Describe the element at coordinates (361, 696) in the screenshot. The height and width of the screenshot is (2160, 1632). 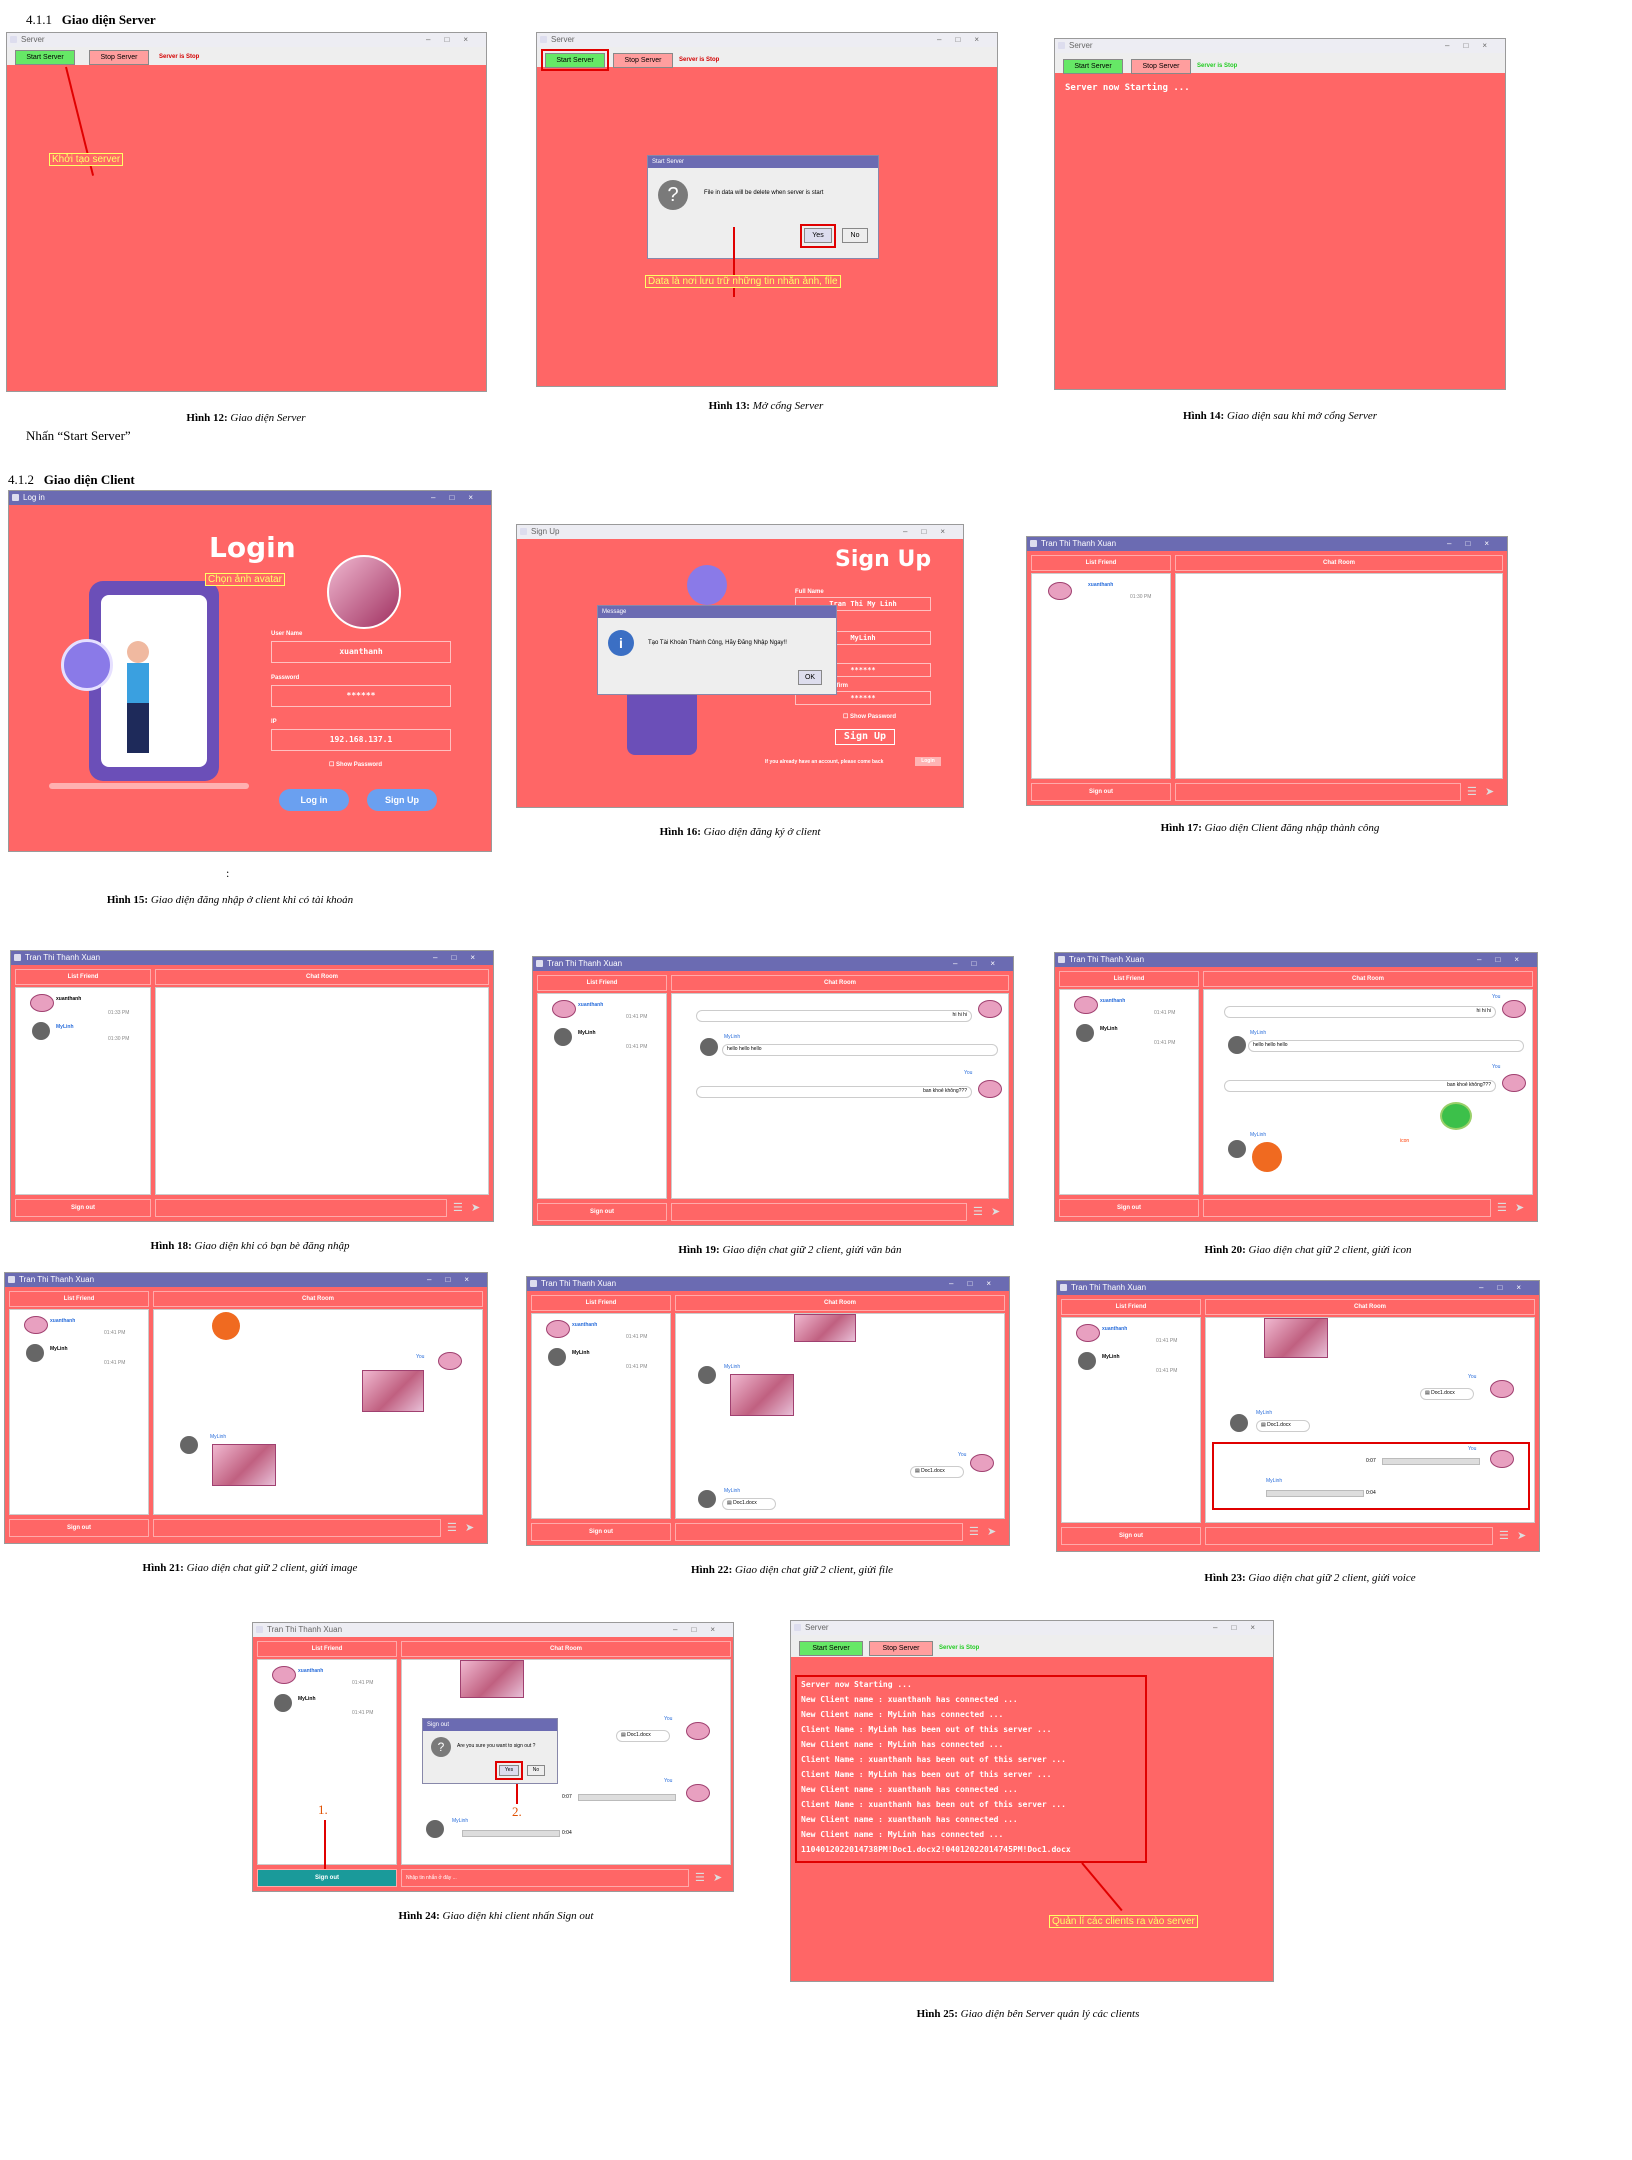
I see `password-field: ******` at that location.